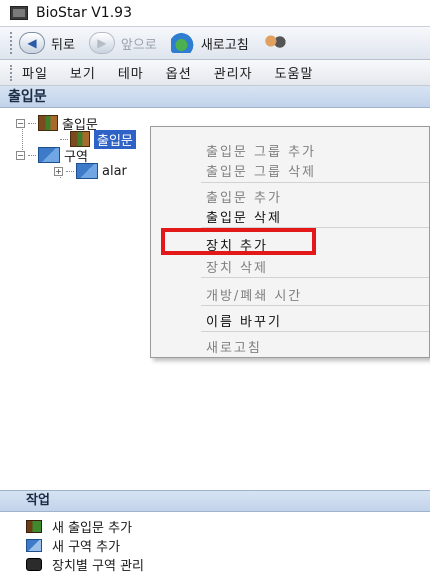  I want to click on device-icon, so click(34, 564).